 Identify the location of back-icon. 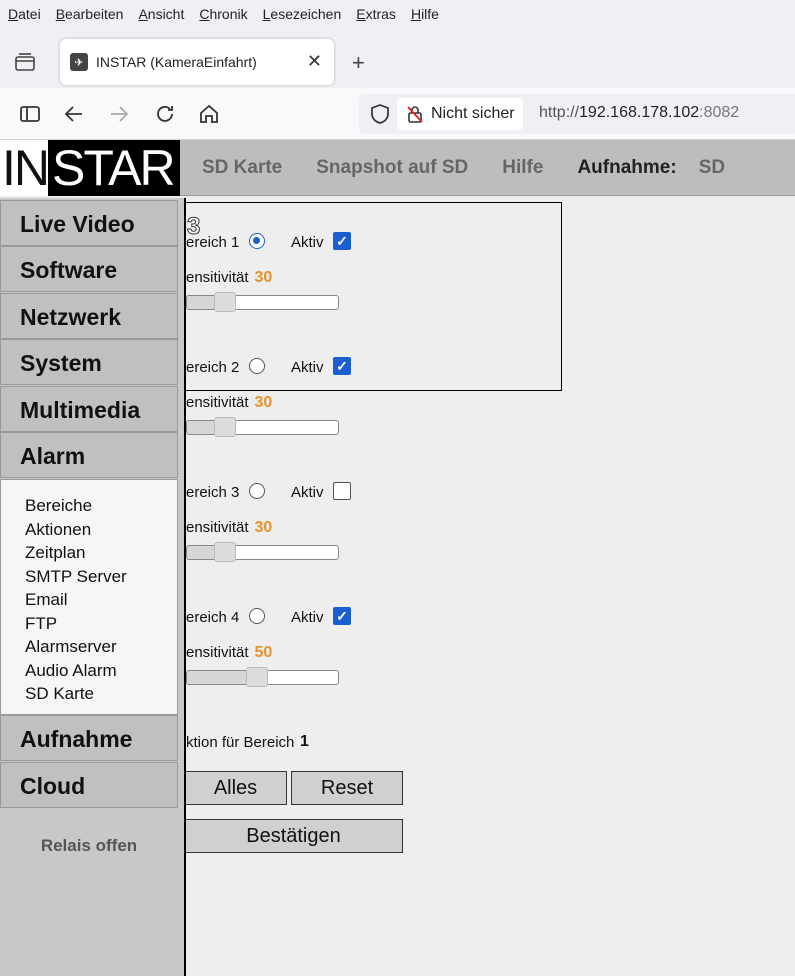
(74, 114).